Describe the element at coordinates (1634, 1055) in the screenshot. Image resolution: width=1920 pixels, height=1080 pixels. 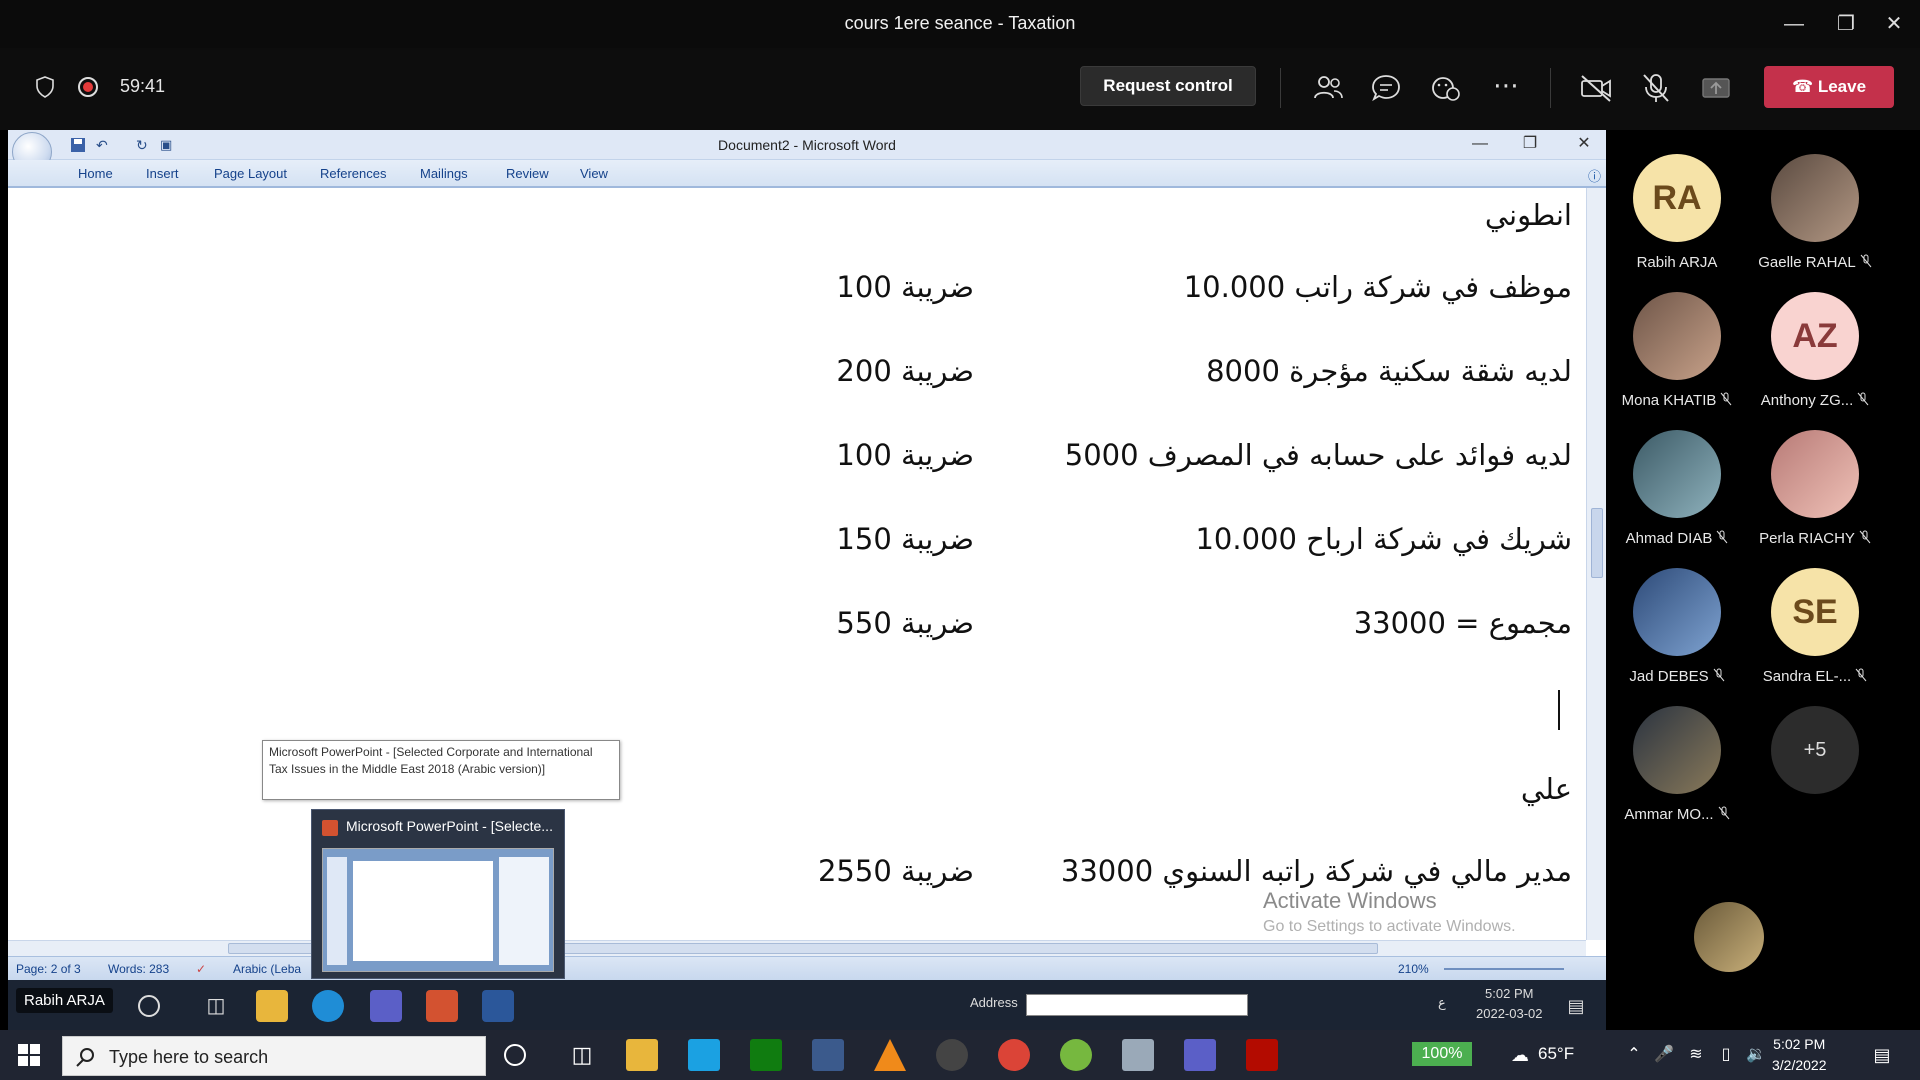
I see `chevron-up-icon: ⌃` at that location.